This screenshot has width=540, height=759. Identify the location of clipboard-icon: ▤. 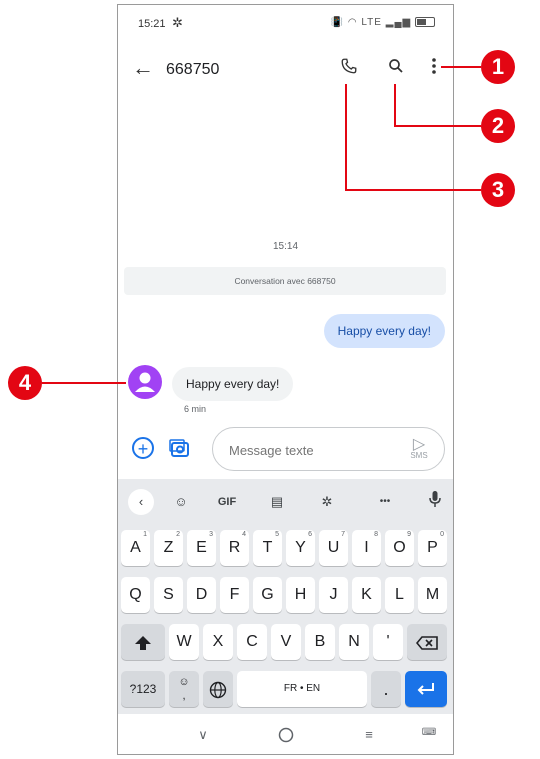
(277, 502).